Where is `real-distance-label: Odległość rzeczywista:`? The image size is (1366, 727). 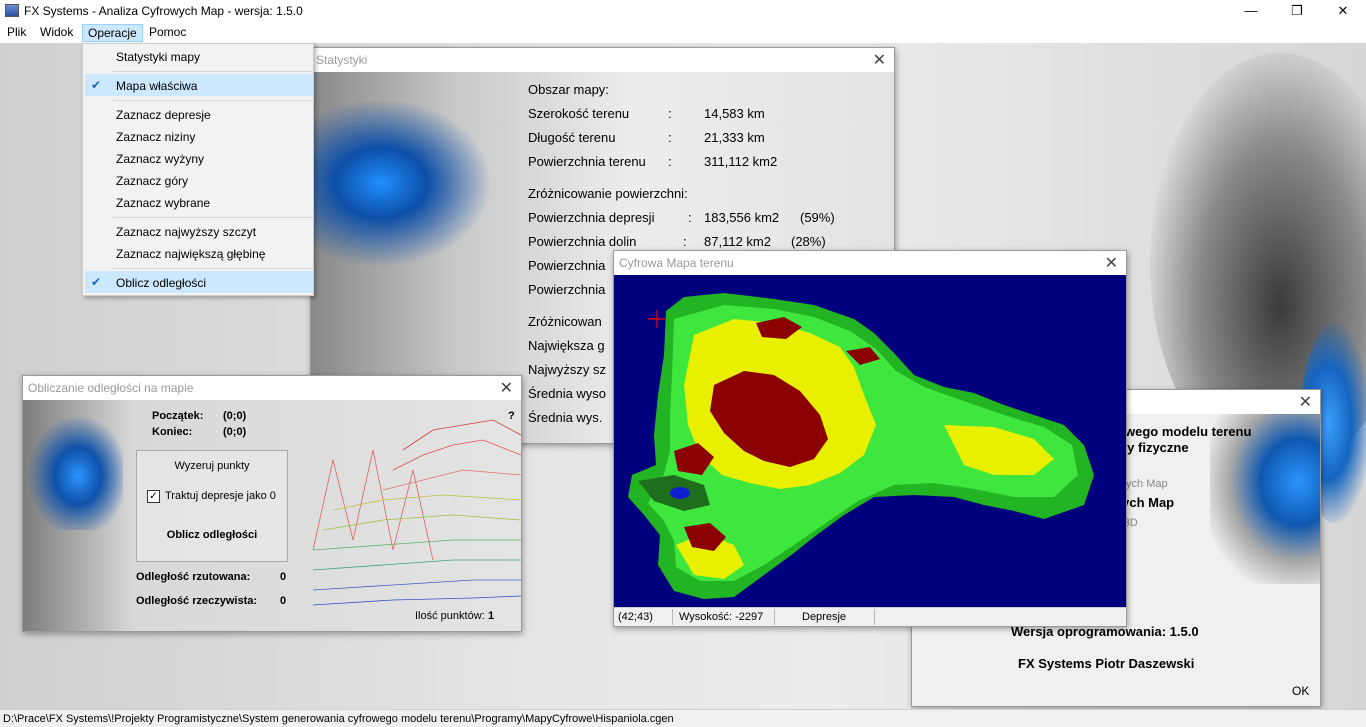 real-distance-label: Odległość rzeczywista: is located at coordinates (197, 601).